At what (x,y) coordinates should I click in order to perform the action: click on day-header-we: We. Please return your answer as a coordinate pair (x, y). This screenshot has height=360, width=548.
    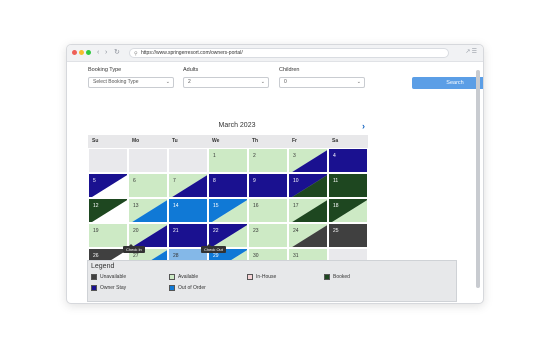
    Looking at the image, I should click on (228, 141).